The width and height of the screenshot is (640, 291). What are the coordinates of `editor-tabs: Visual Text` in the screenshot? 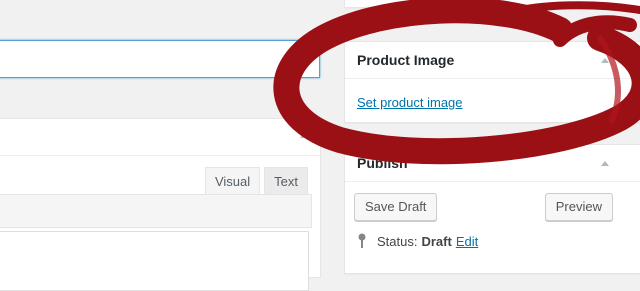 It's located at (256, 181).